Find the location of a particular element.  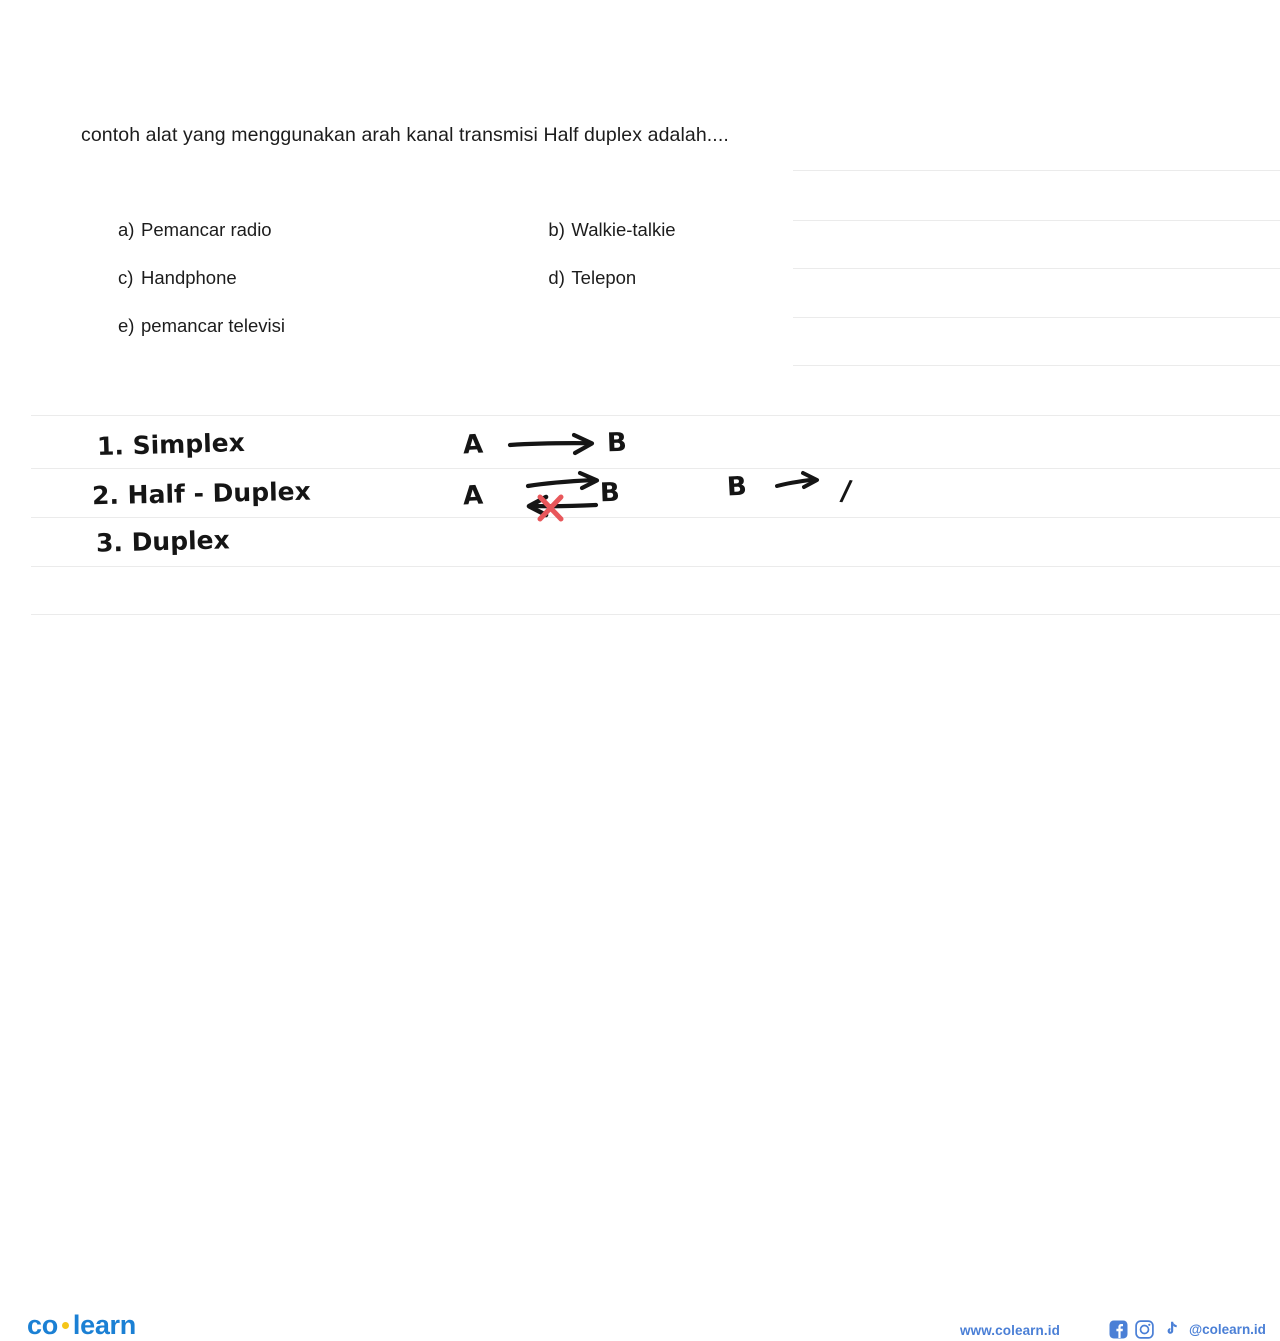

social-handle: @colearn.id is located at coordinates (1227, 1329).